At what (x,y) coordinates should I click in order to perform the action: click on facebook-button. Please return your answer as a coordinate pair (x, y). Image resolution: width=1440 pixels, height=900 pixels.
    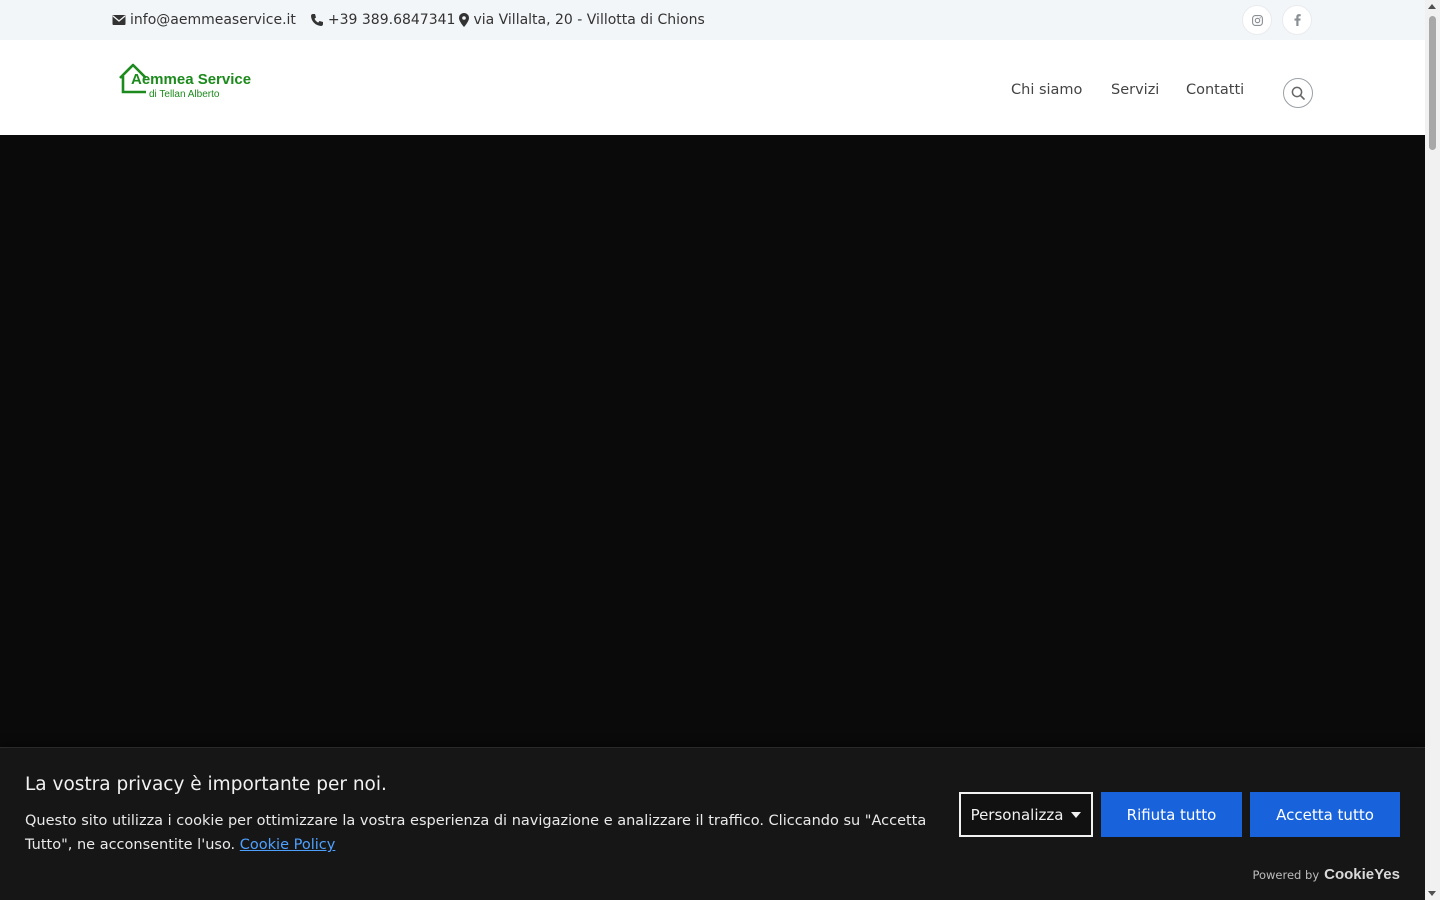
    Looking at the image, I should click on (1297, 20).